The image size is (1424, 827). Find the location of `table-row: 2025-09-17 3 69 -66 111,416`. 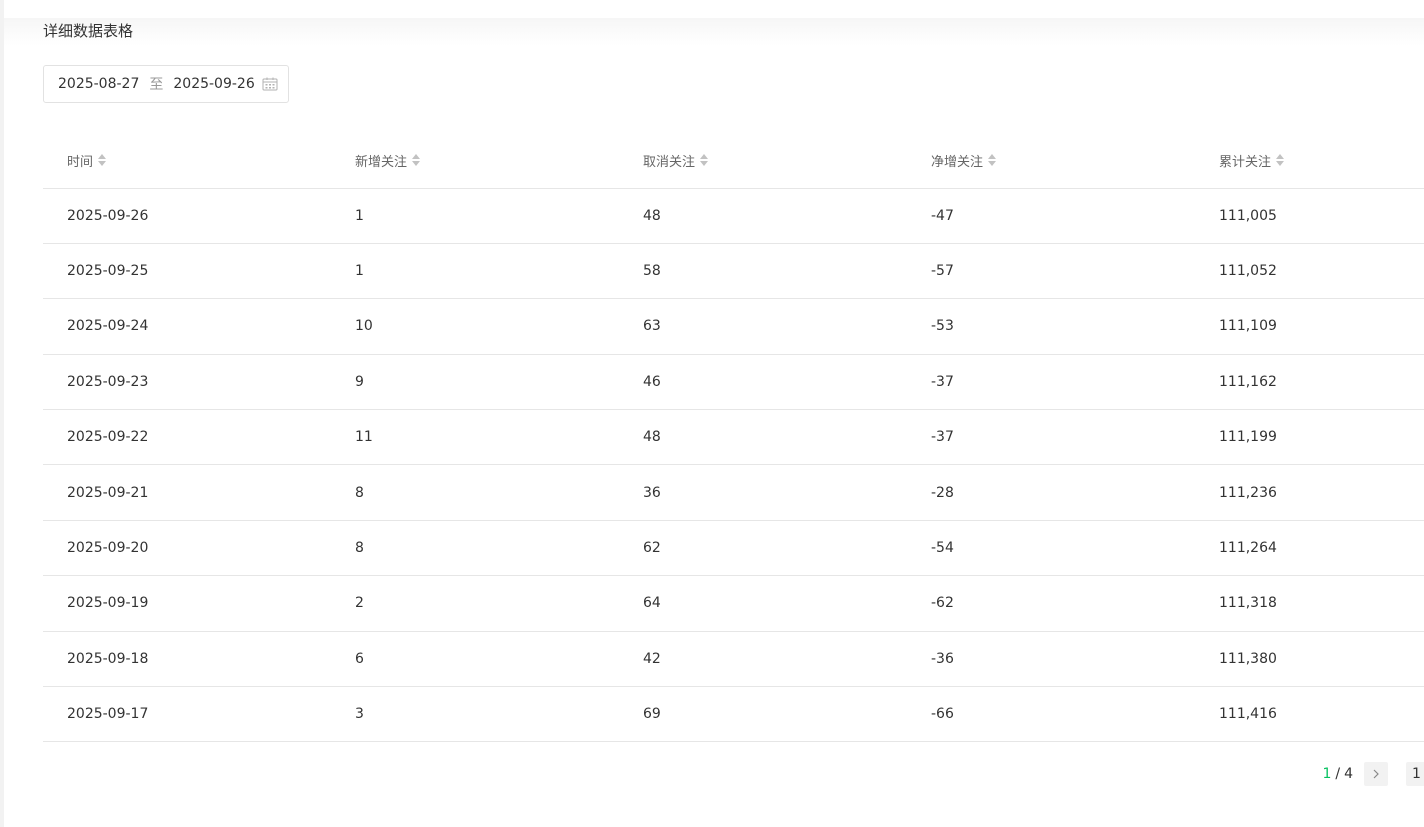

table-row: 2025-09-17 3 69 -66 111,416 is located at coordinates (733, 714).